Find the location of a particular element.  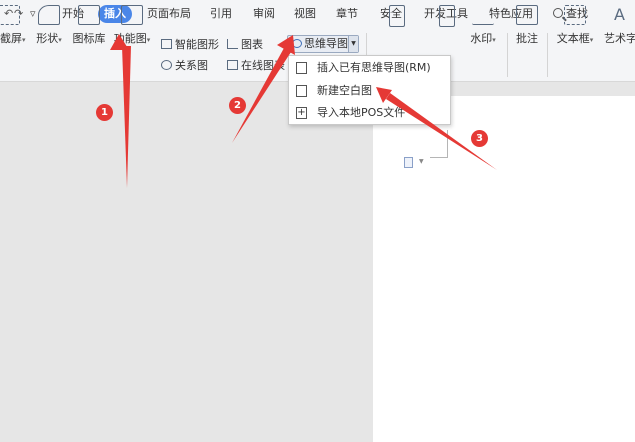

menu-item-insert-existing-mindmap: 插入已有思维导图(RM) is located at coordinates (370, 68).